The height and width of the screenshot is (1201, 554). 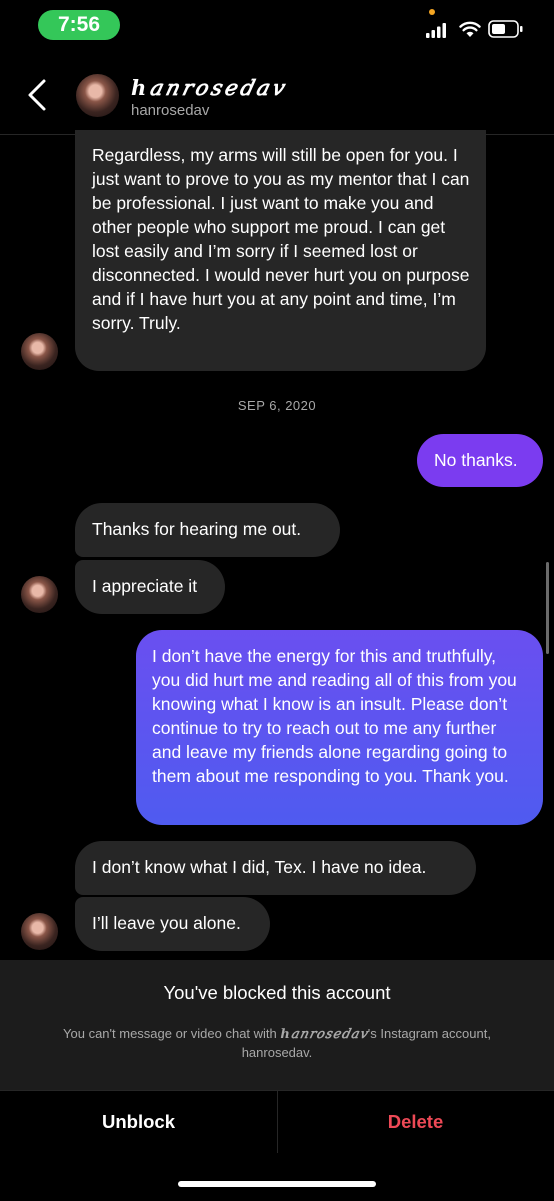 What do you see at coordinates (172, 1033) in the screenshot?
I see `blocked-desc-prefix: You can't message or video chat with` at bounding box center [172, 1033].